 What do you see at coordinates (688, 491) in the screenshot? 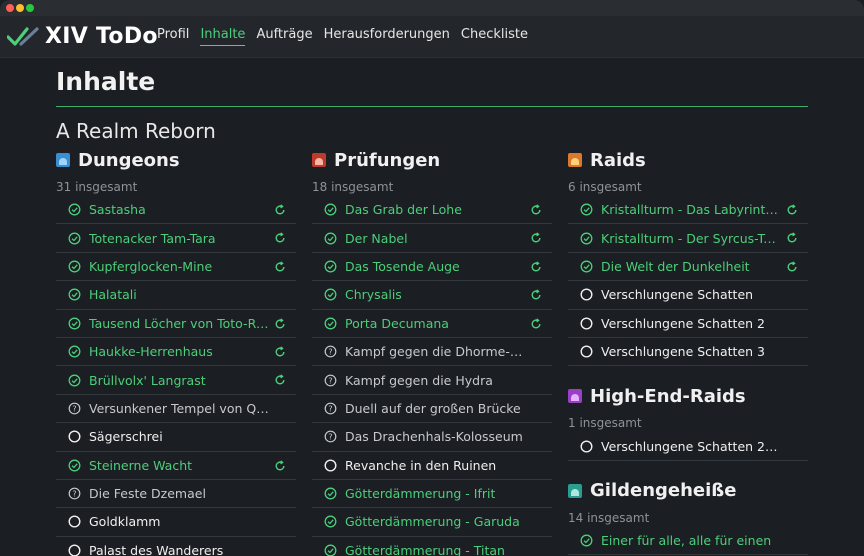
I see `category-header: Gildengeheiße` at bounding box center [688, 491].